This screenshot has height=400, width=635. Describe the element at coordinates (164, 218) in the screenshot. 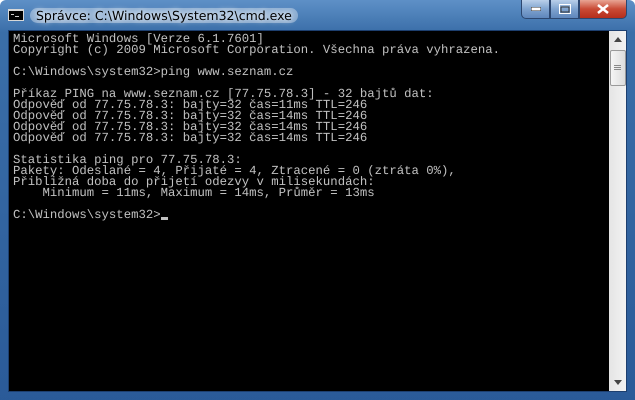

I see `cursor-icon` at that location.